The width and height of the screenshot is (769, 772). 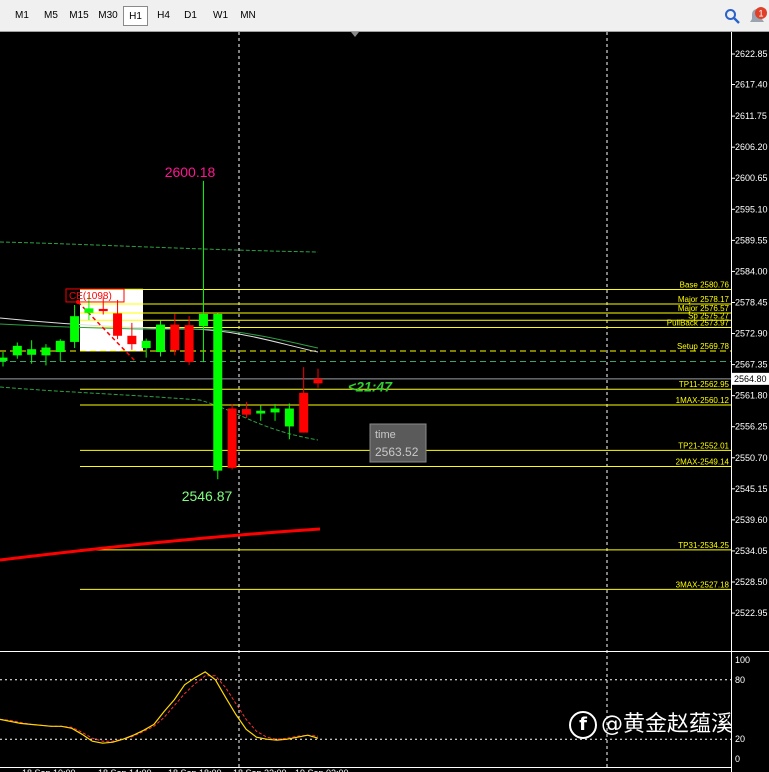 What do you see at coordinates (703, 400) in the screenshot?
I see `level-label: 1MAX-2560.12` at bounding box center [703, 400].